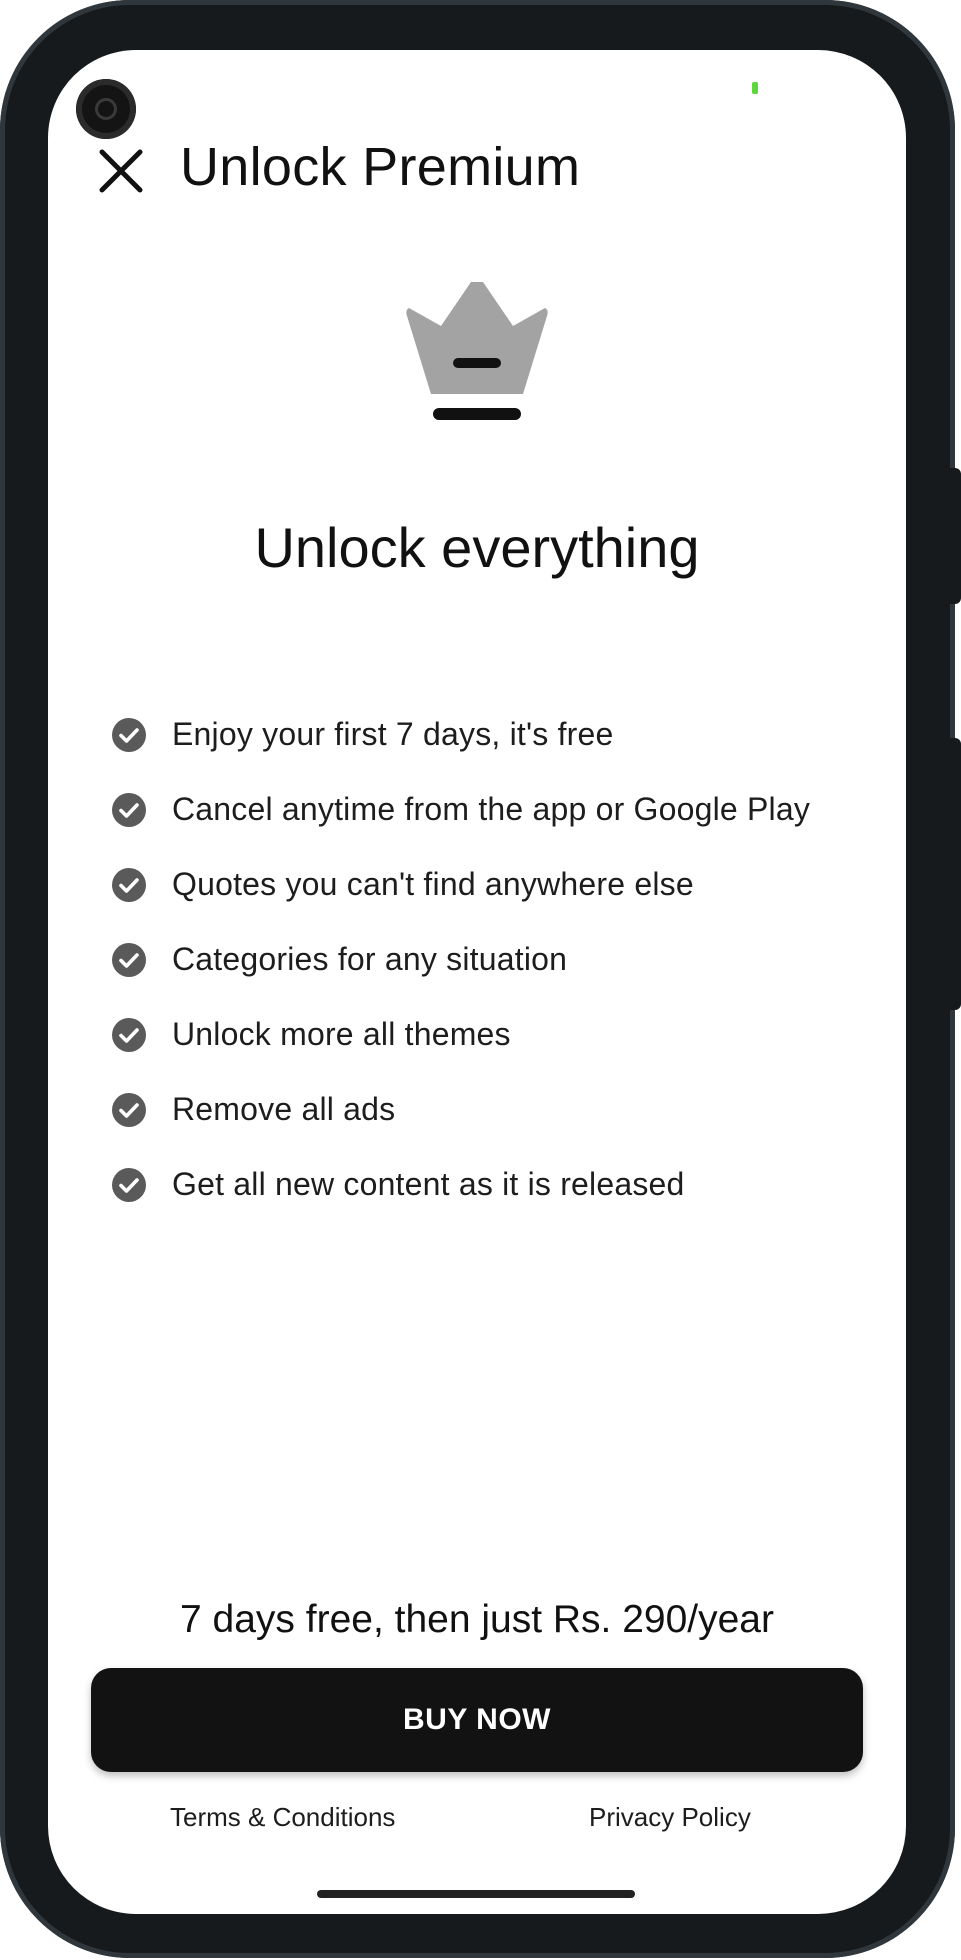 The height and width of the screenshot is (1960, 961). I want to click on volume-button, so click(955, 536).